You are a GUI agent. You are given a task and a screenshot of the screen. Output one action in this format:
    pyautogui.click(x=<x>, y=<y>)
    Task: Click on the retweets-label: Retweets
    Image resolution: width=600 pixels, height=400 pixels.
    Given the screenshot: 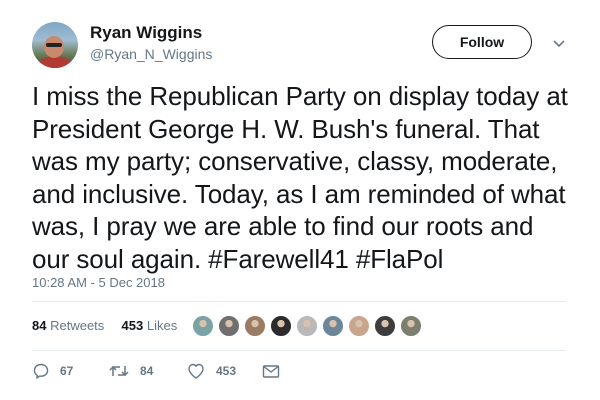 What is the action you would take?
    pyautogui.click(x=77, y=325)
    